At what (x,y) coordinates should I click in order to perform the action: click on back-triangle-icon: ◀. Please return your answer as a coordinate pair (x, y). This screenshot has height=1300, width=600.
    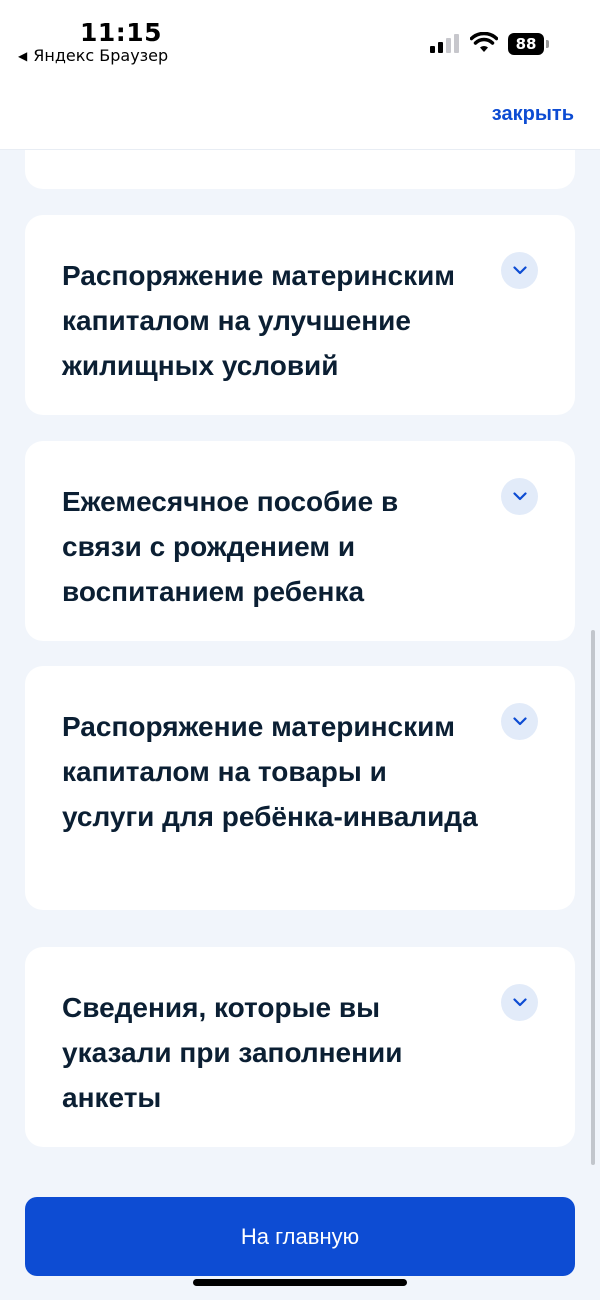
    Looking at the image, I should click on (23, 55).